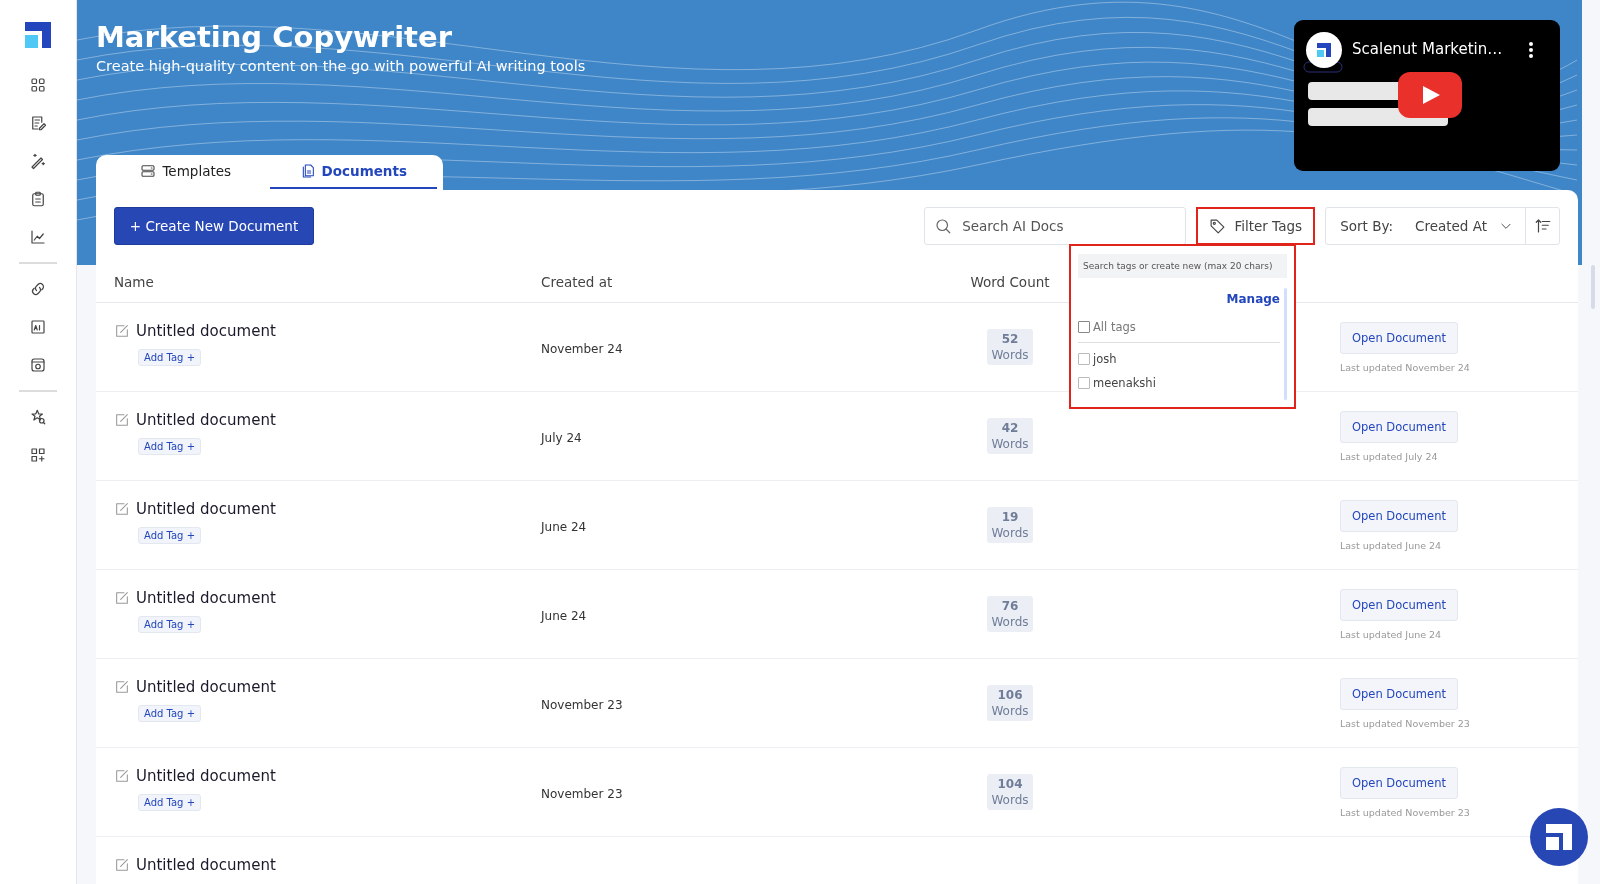 The height and width of the screenshot is (884, 1600). What do you see at coordinates (1010, 703) in the screenshot?
I see `word-count-badge: 106 Words` at bounding box center [1010, 703].